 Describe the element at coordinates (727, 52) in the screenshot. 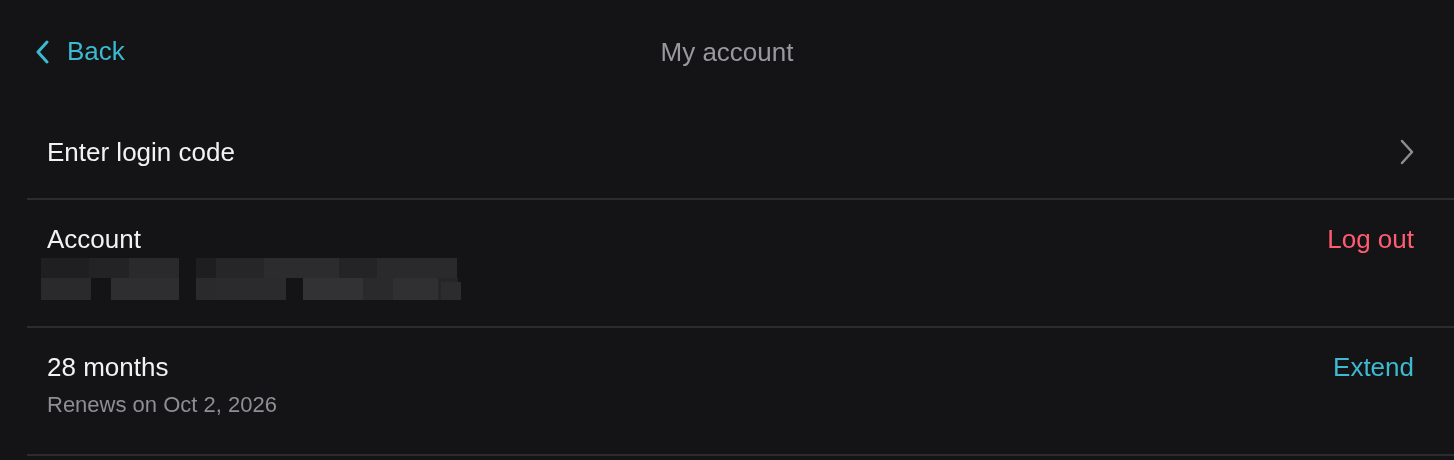

I see `screen-title: My account` at that location.